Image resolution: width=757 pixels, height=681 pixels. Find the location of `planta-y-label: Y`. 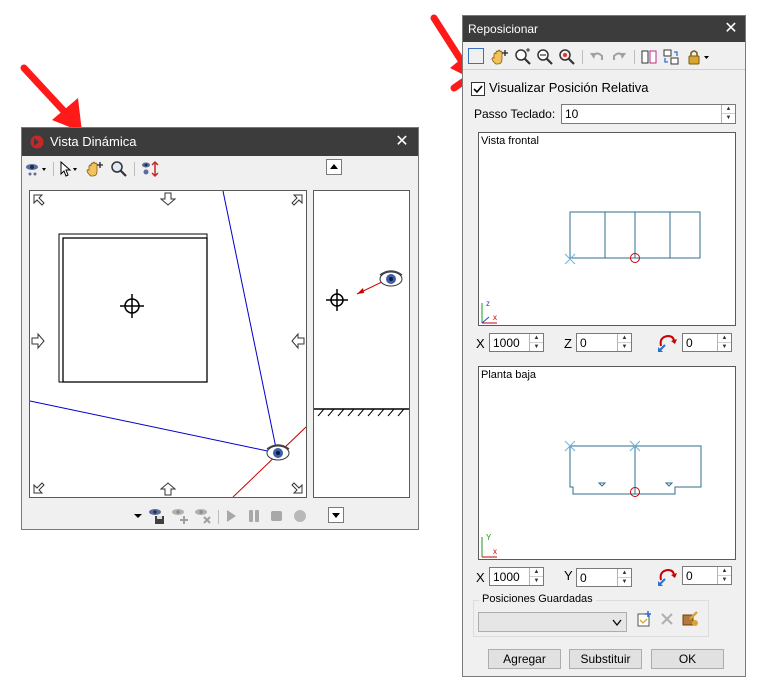

planta-y-label: Y is located at coordinates (568, 575).